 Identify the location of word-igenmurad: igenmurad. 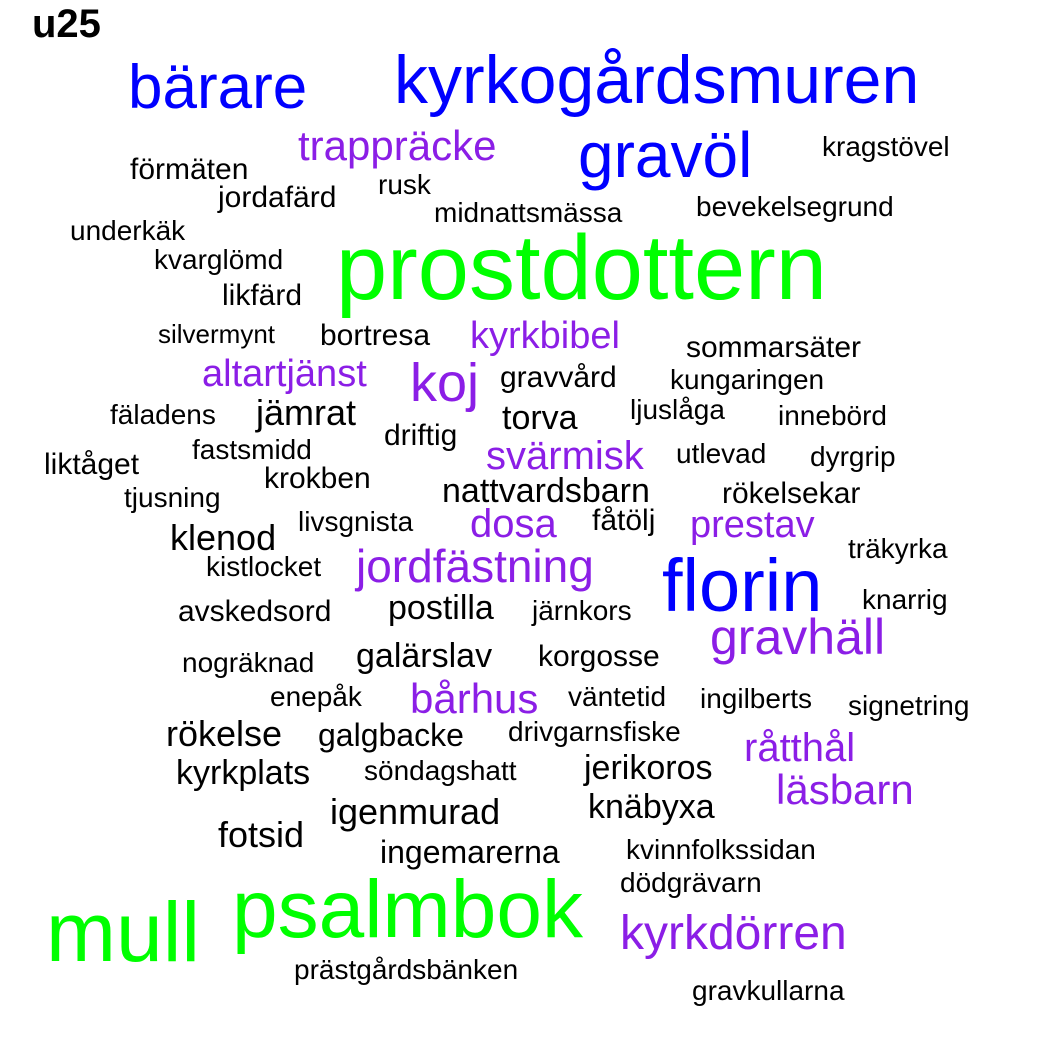
(415, 811).